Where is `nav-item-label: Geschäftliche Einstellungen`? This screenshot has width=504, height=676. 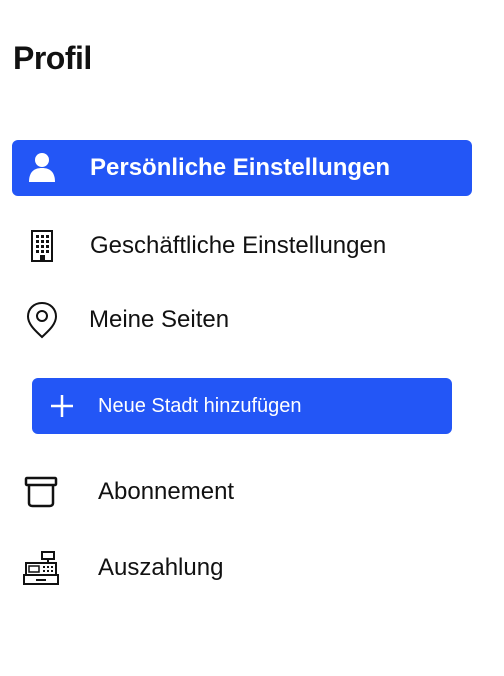 nav-item-label: Geschäftliche Einstellungen is located at coordinates (238, 245).